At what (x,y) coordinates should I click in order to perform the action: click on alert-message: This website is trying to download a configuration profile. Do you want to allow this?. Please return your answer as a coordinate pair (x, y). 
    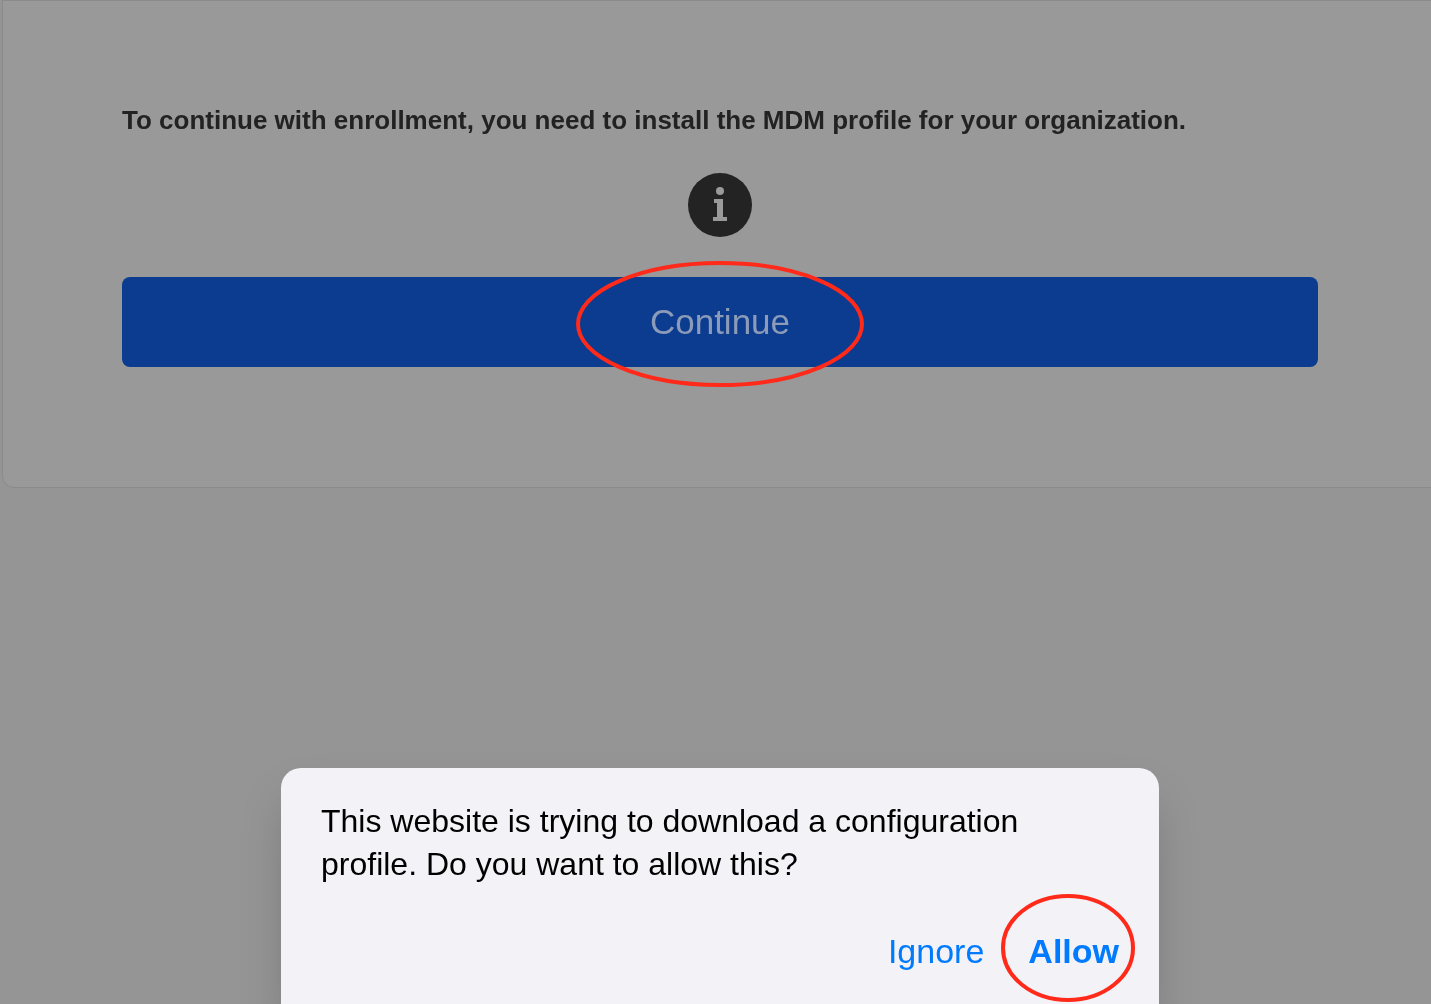
    Looking at the image, I should click on (670, 843).